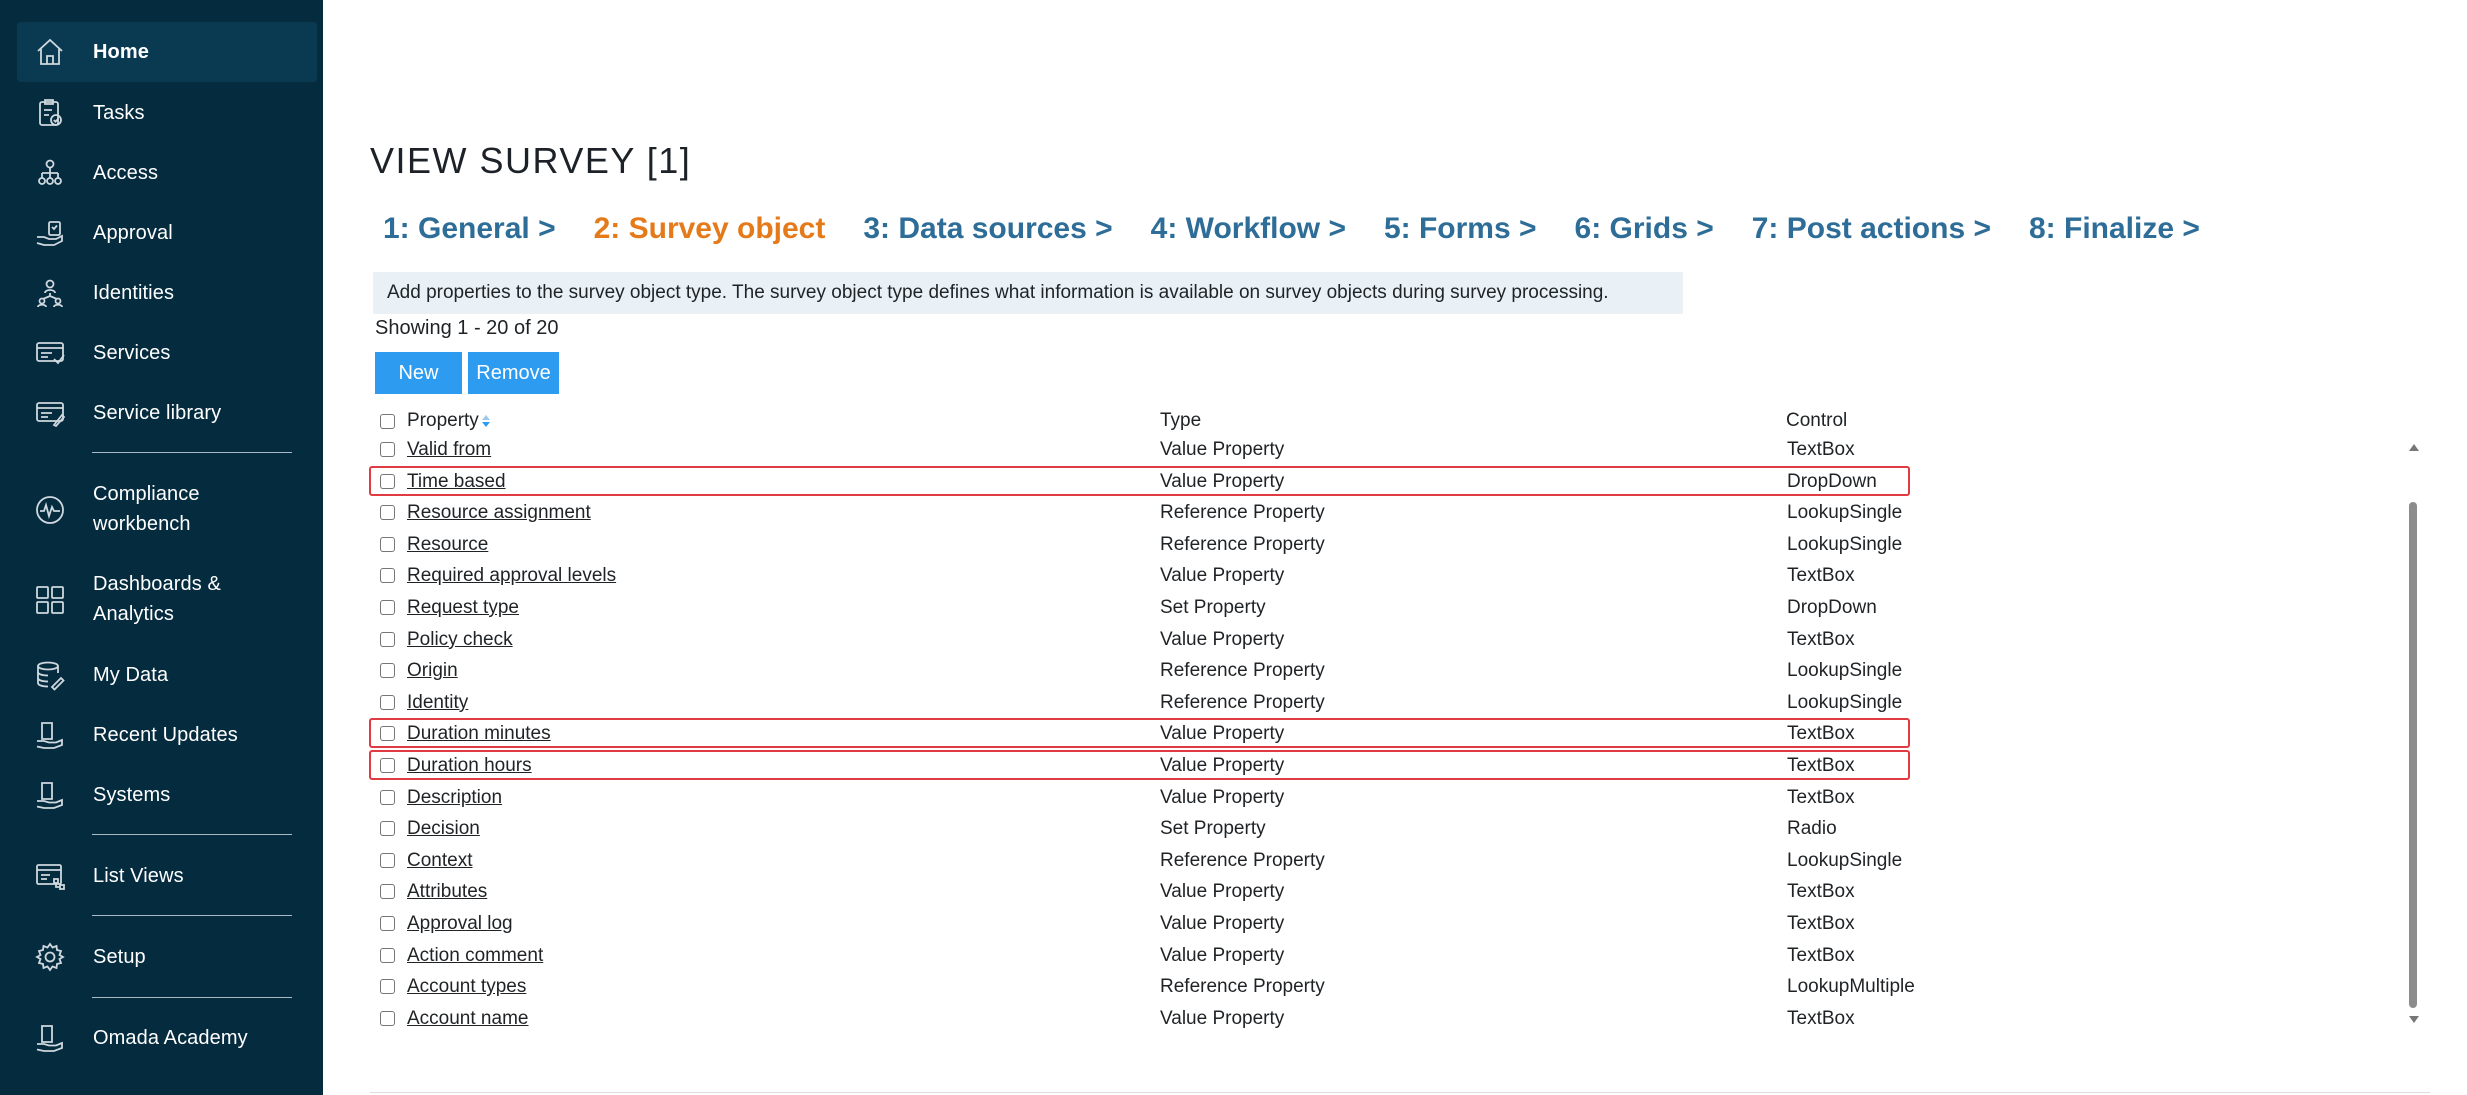  Describe the element at coordinates (1851, 987) in the screenshot. I see `control-cell: LookupMultiple` at that location.